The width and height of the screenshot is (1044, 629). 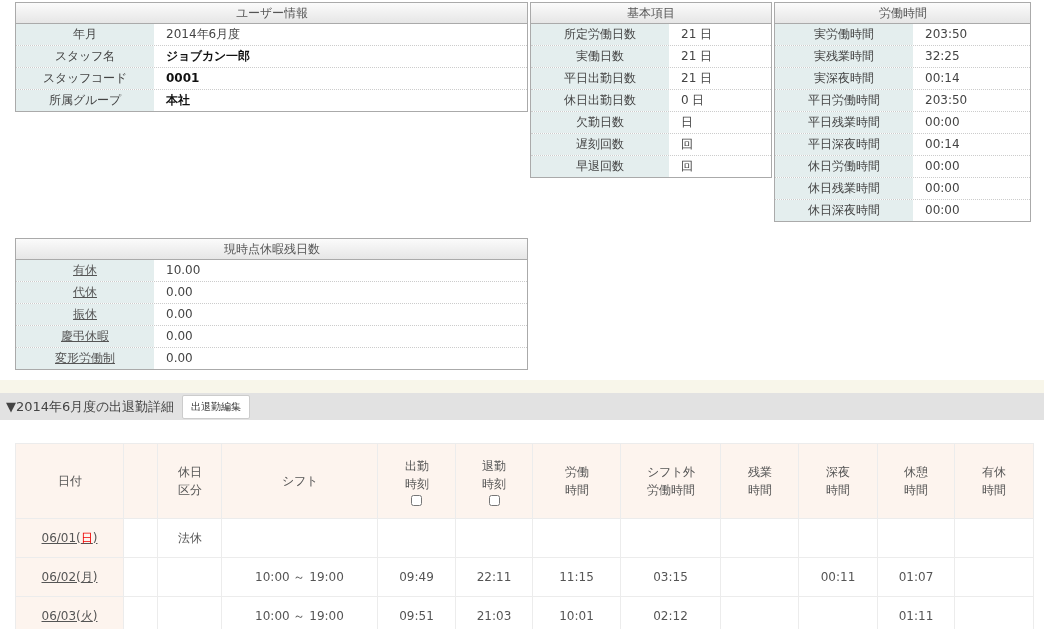 I want to click on panel-title: 基本項目, so click(x=651, y=13).